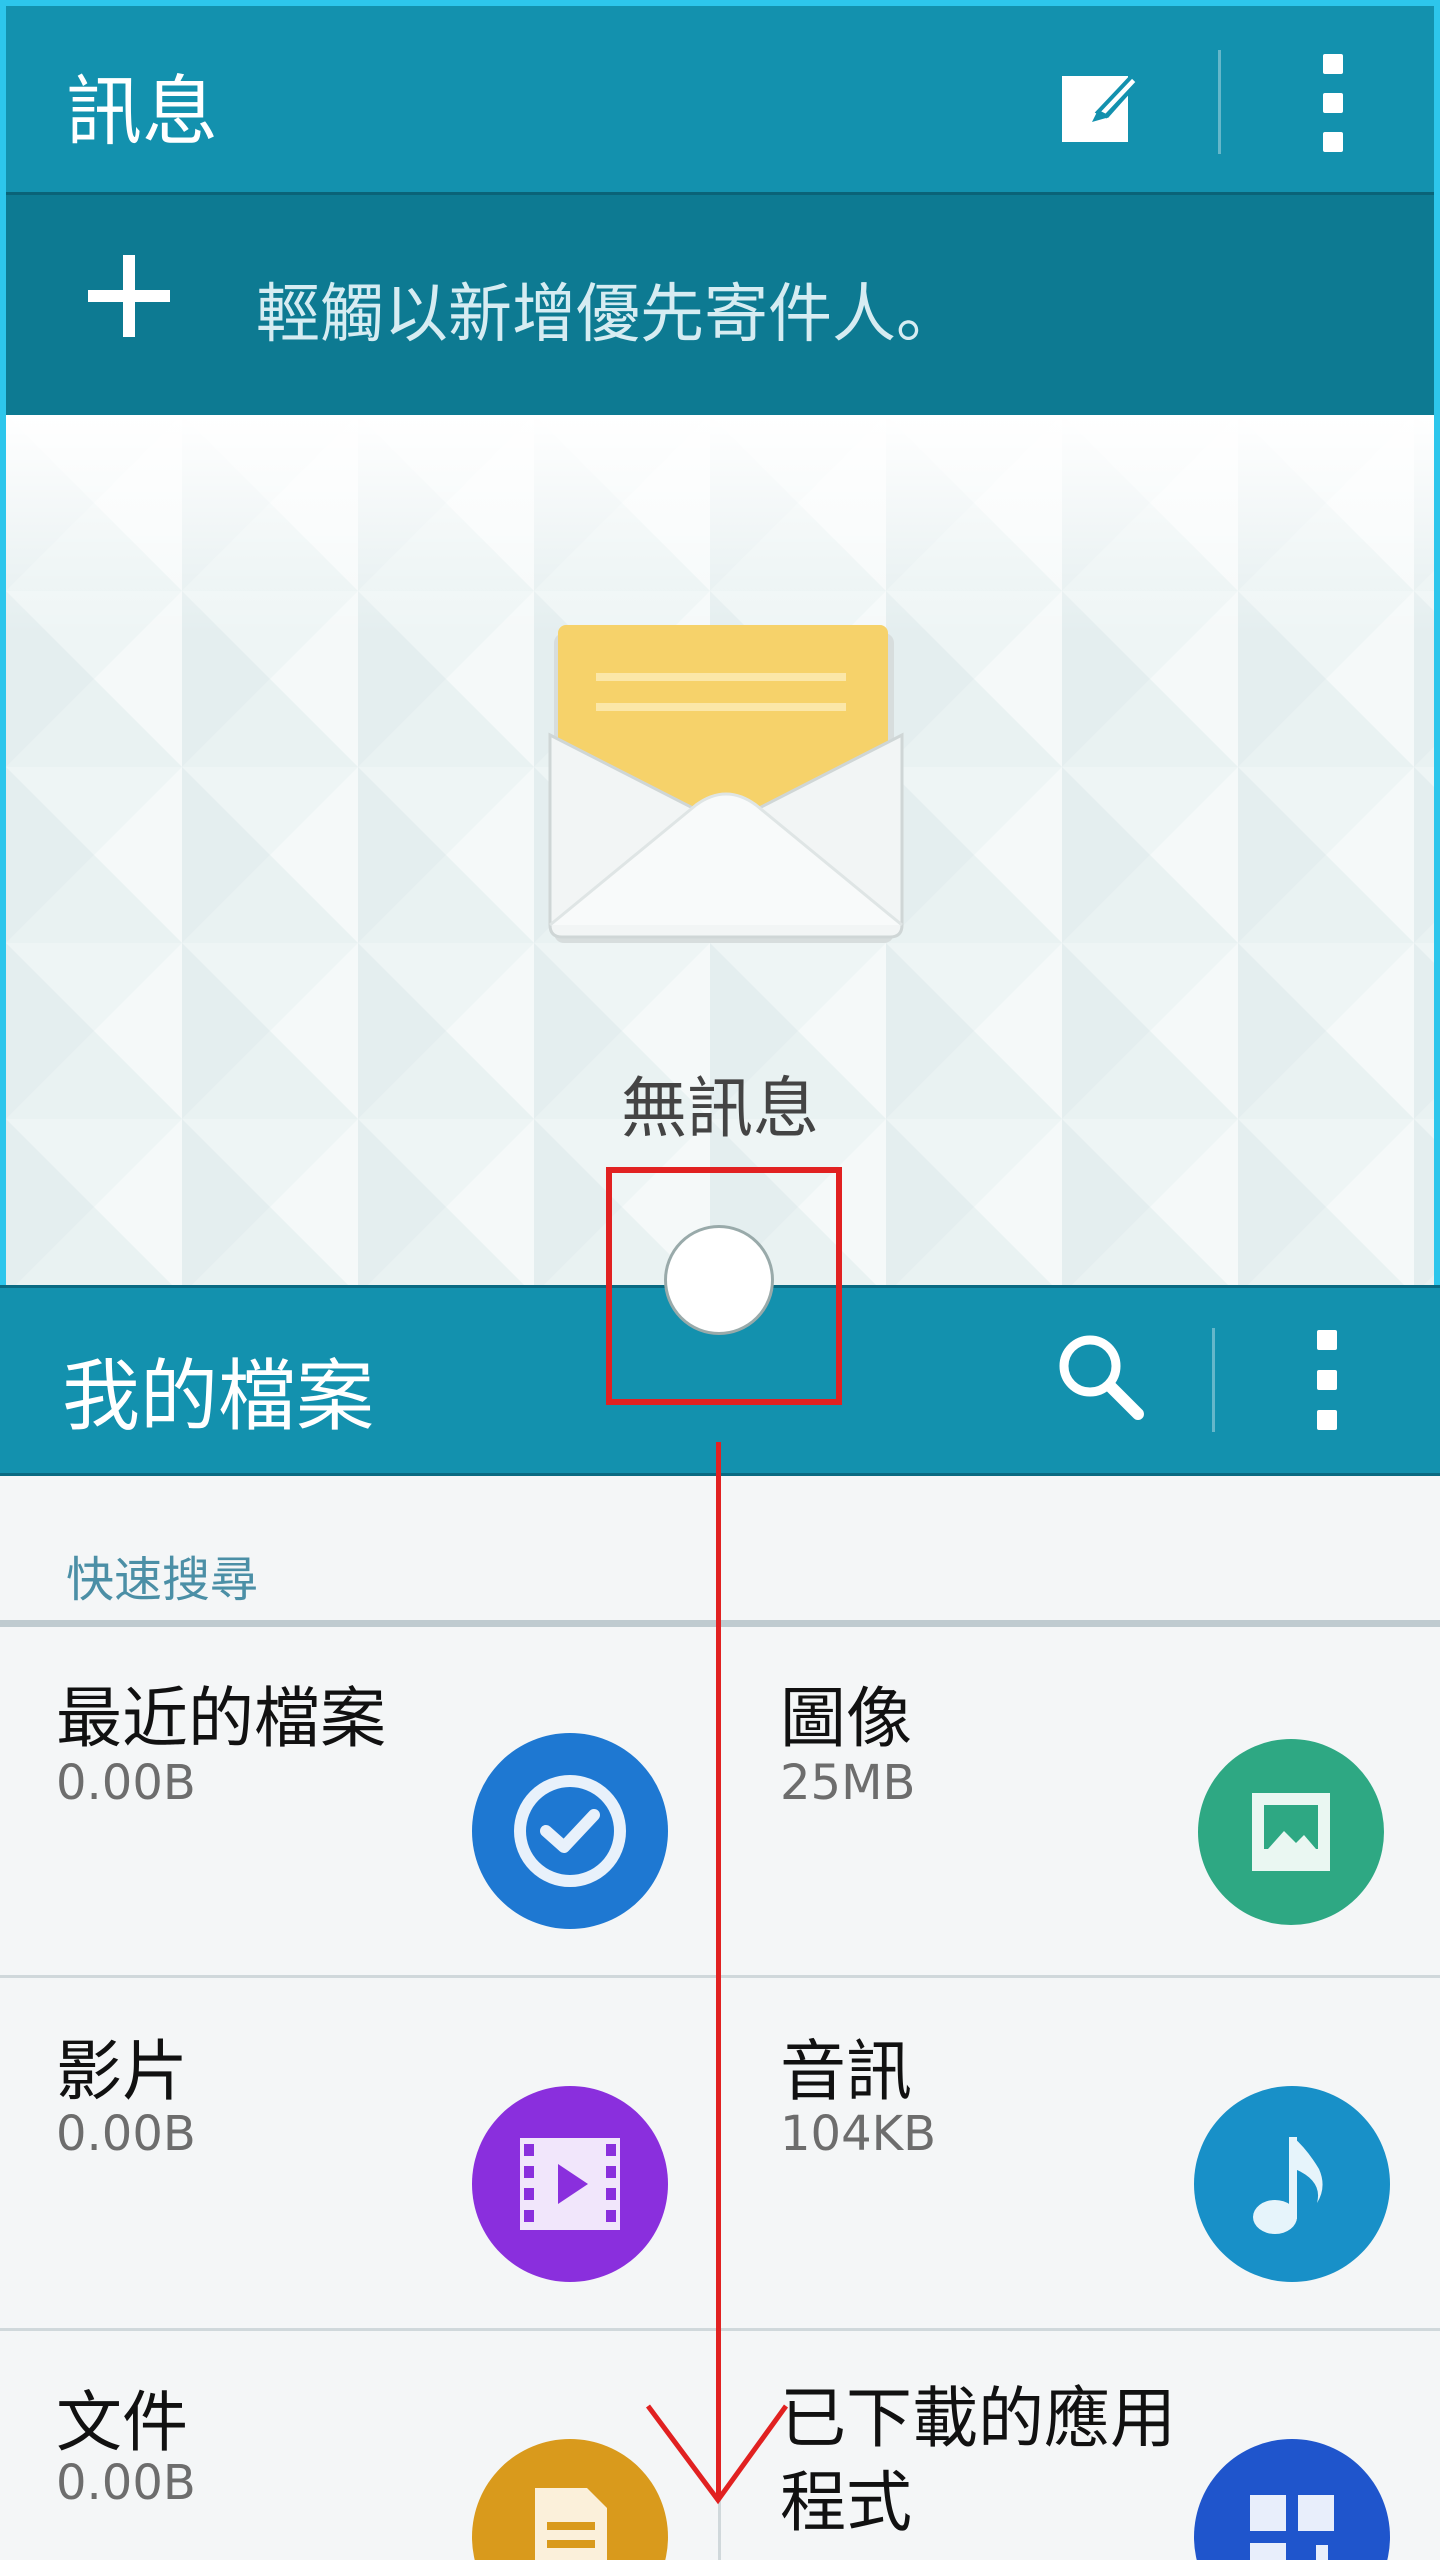 The height and width of the screenshot is (2560, 1440). I want to click on annotation-highlight-box, so click(724, 1286).